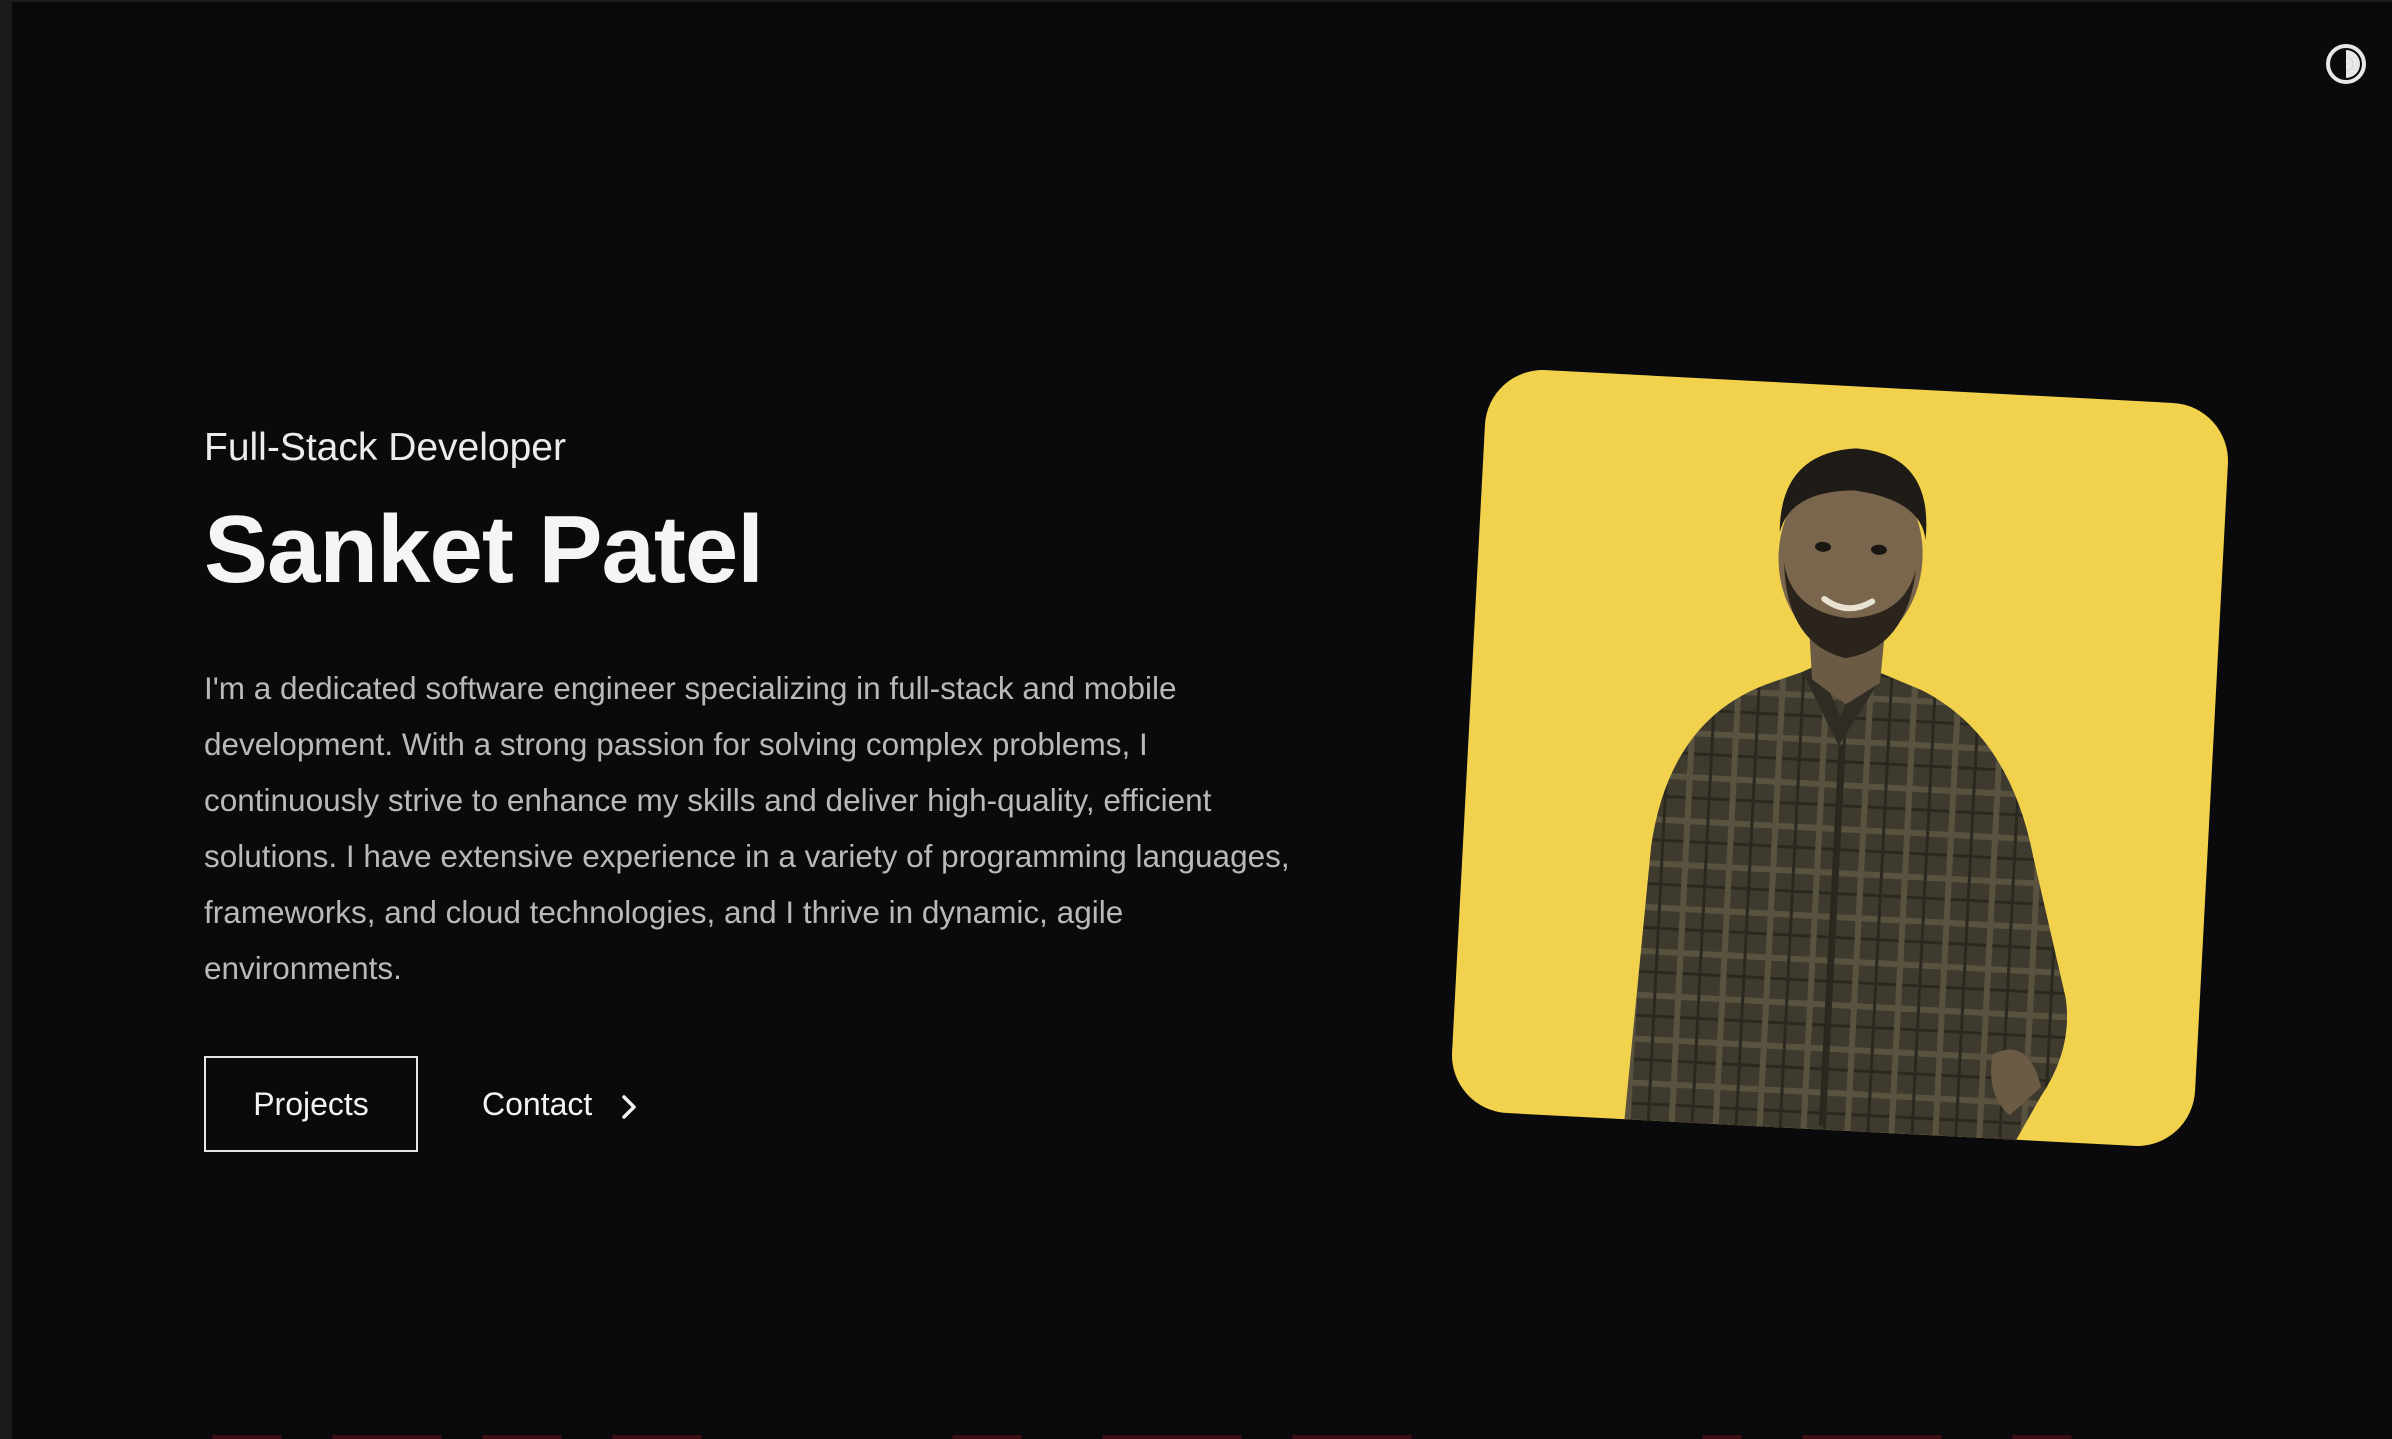 The height and width of the screenshot is (1439, 2392). I want to click on projects-button-label: Projects, so click(311, 1103).